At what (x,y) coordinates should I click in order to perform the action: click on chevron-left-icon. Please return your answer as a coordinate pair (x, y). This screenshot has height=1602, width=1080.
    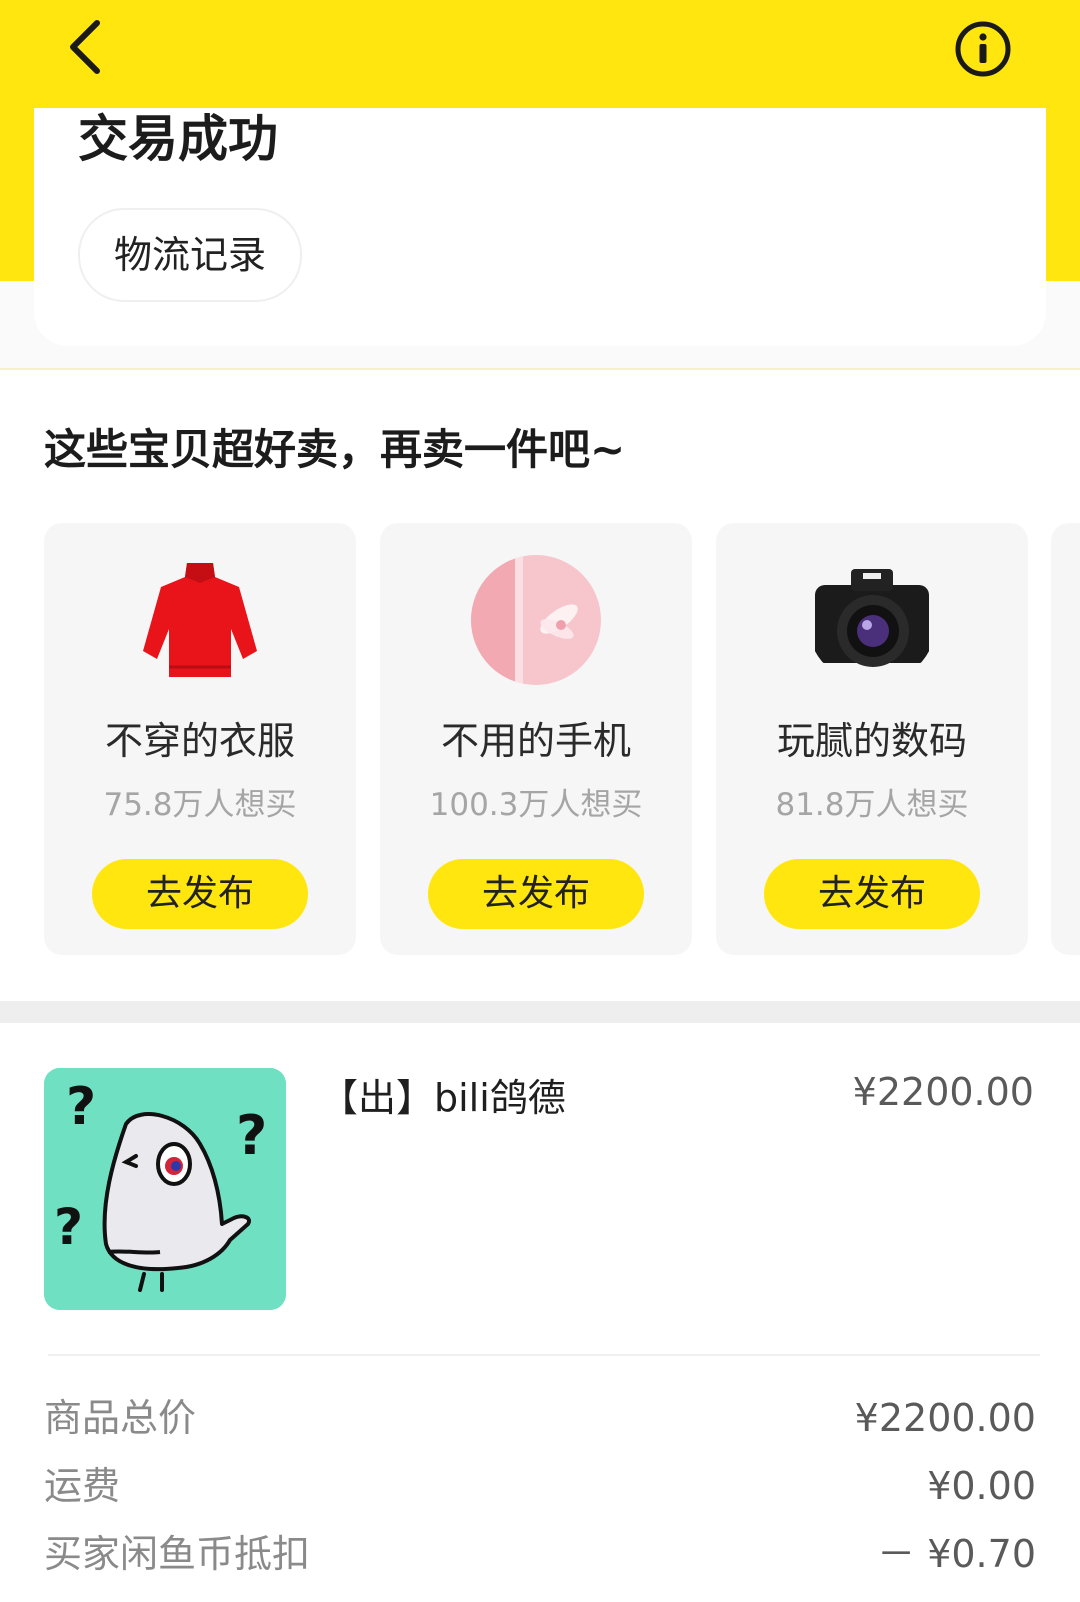
    Looking at the image, I should click on (85, 47).